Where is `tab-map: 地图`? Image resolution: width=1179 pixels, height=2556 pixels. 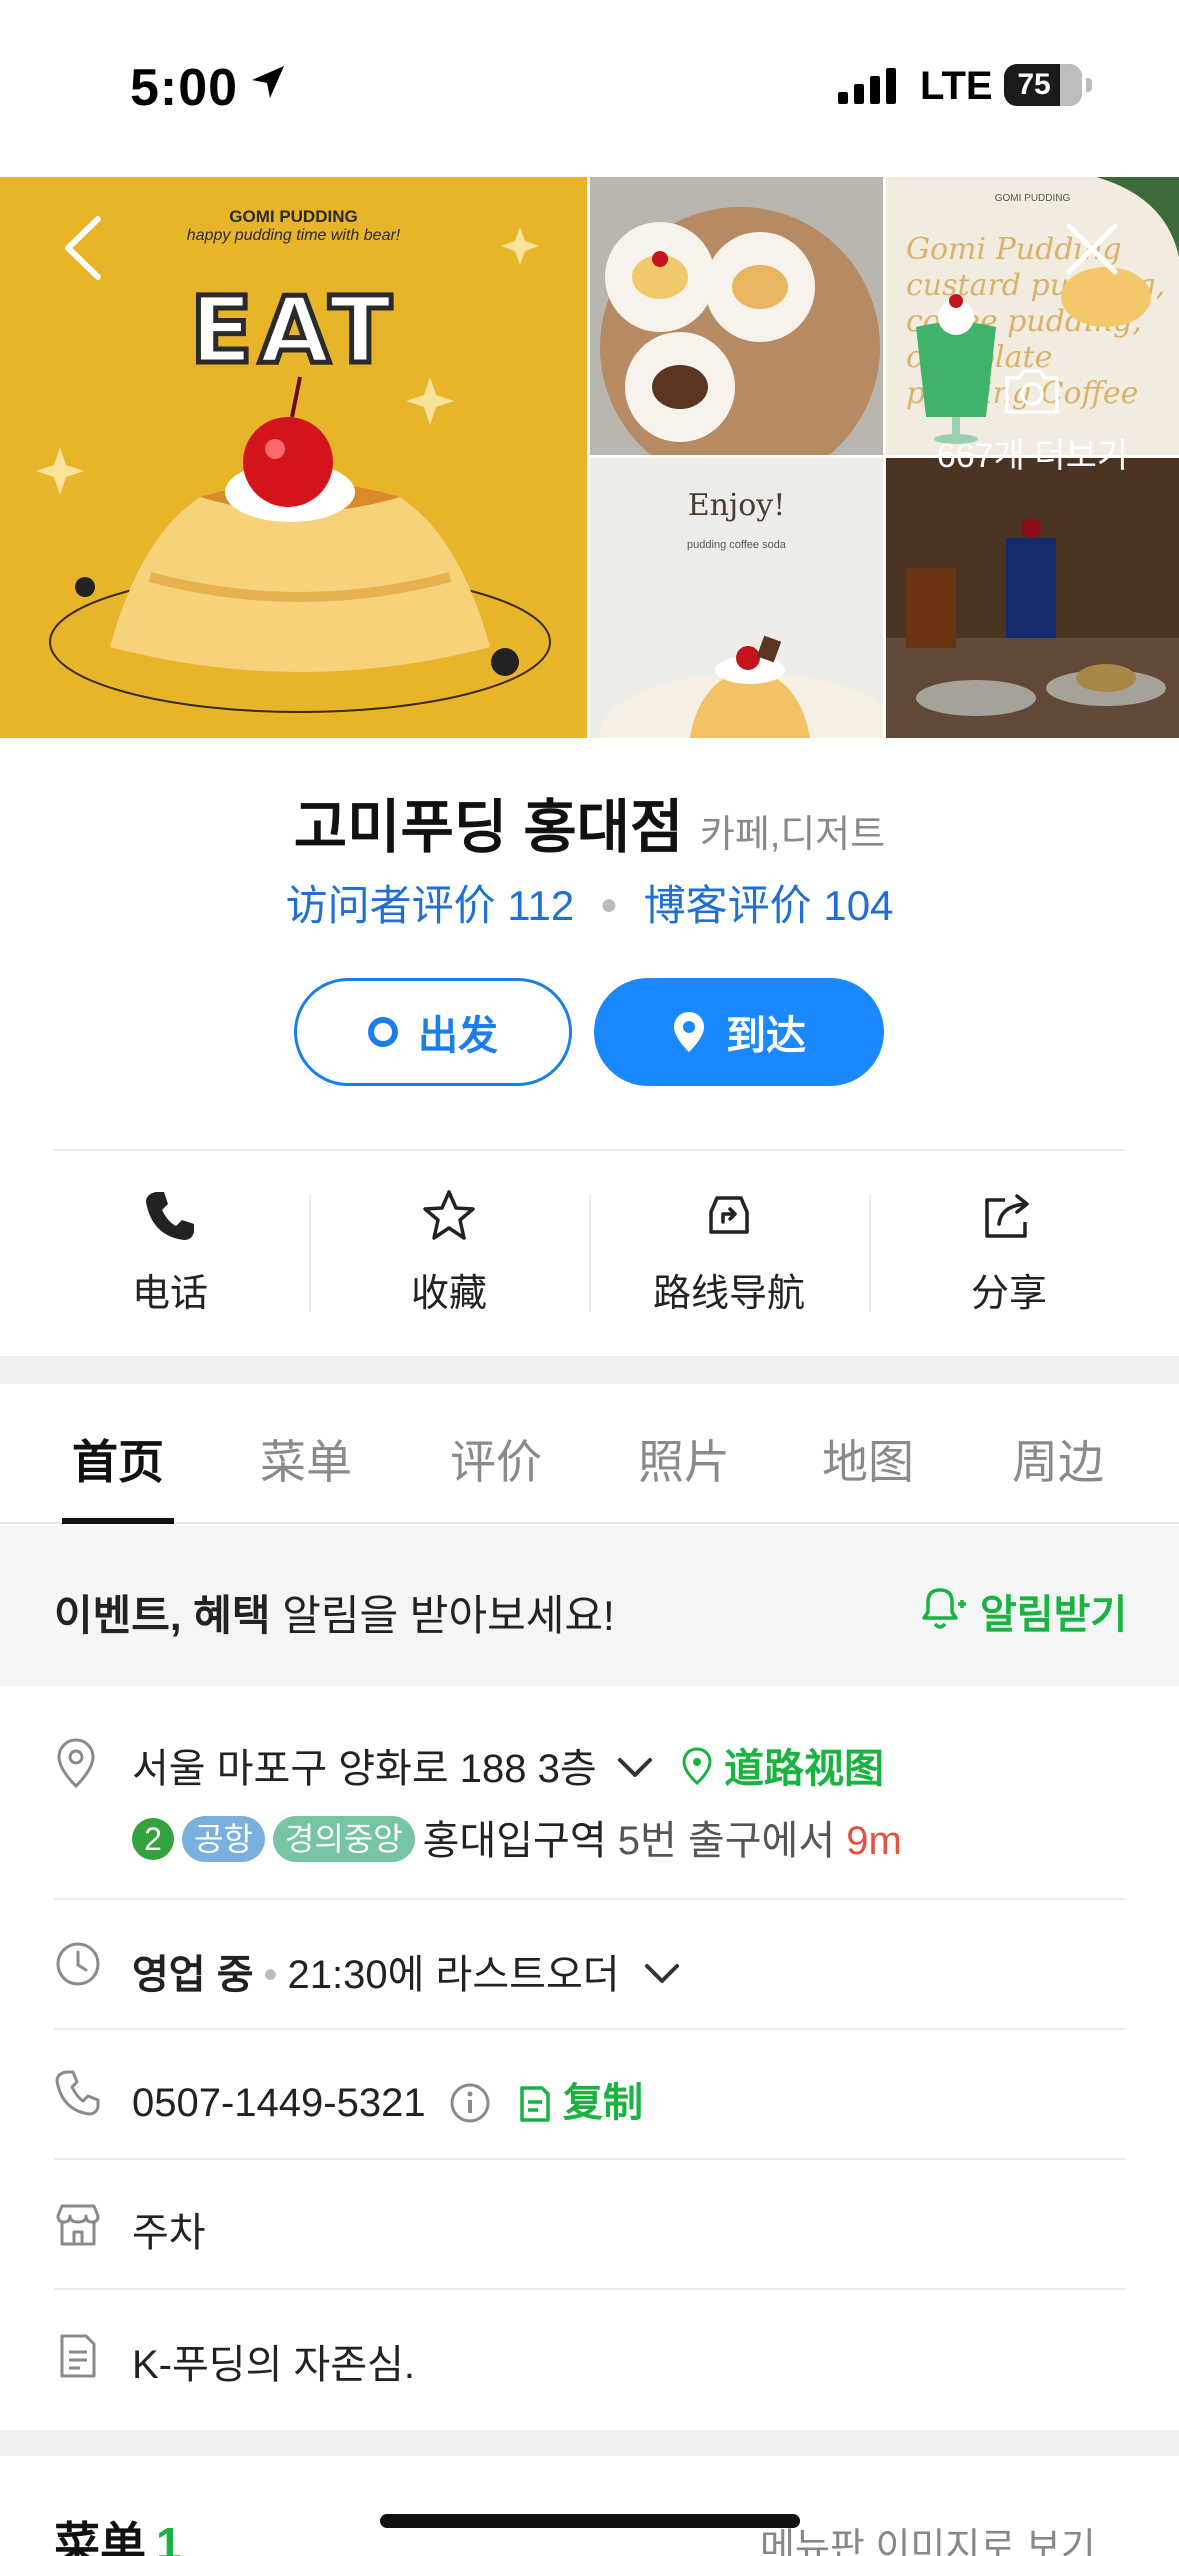
tab-map: 地图 is located at coordinates (868, 1459).